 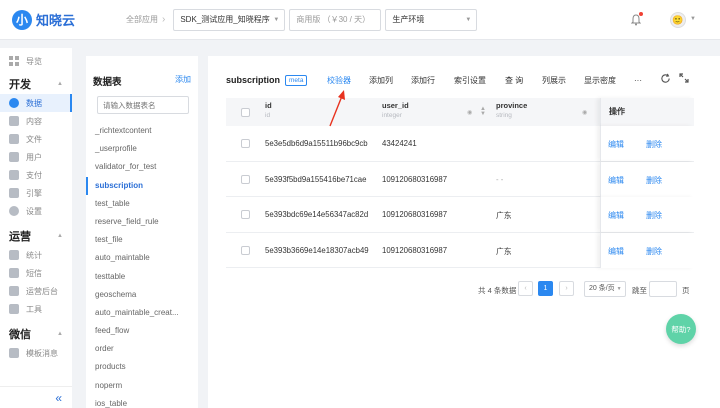 I want to click on nav-item: 统计, so click(x=36, y=255).